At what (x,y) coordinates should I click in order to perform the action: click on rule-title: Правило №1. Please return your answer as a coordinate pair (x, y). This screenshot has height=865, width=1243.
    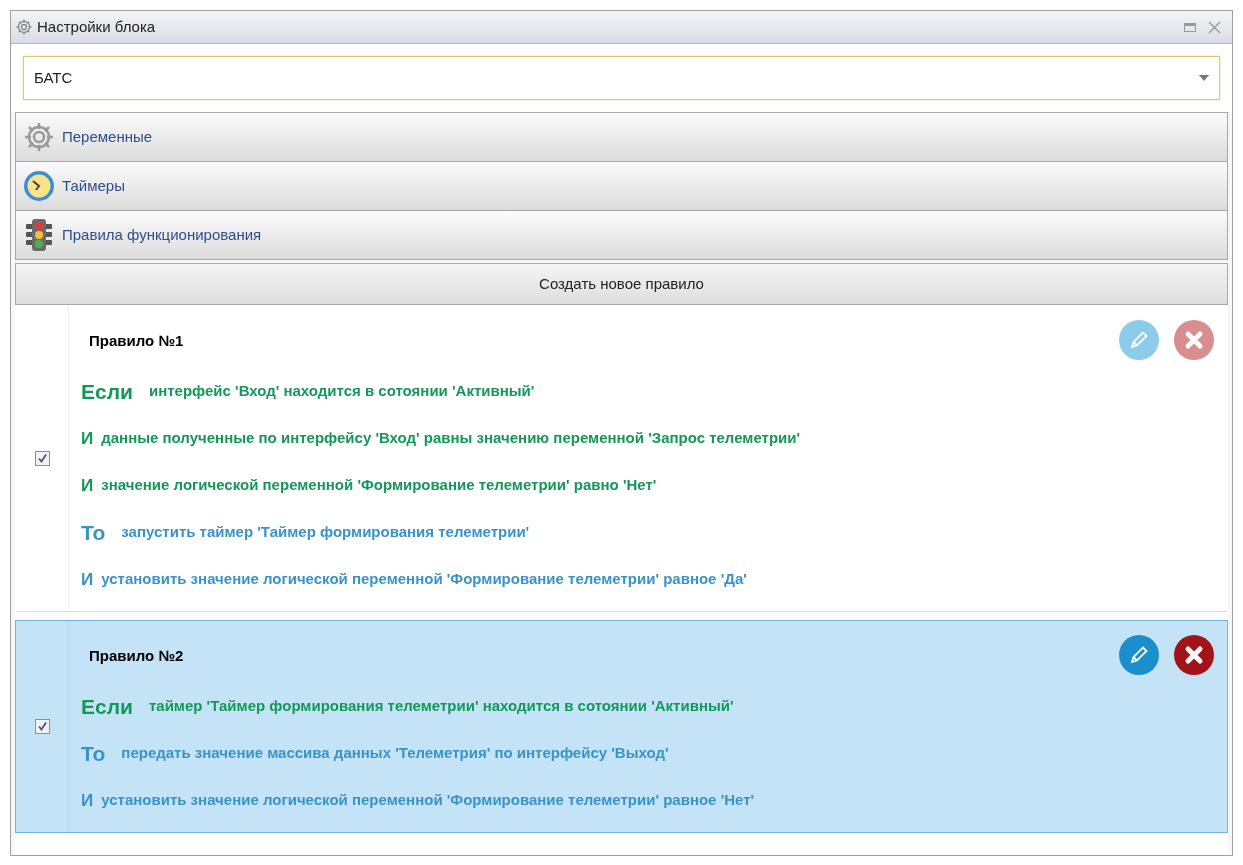
    Looking at the image, I should click on (136, 340).